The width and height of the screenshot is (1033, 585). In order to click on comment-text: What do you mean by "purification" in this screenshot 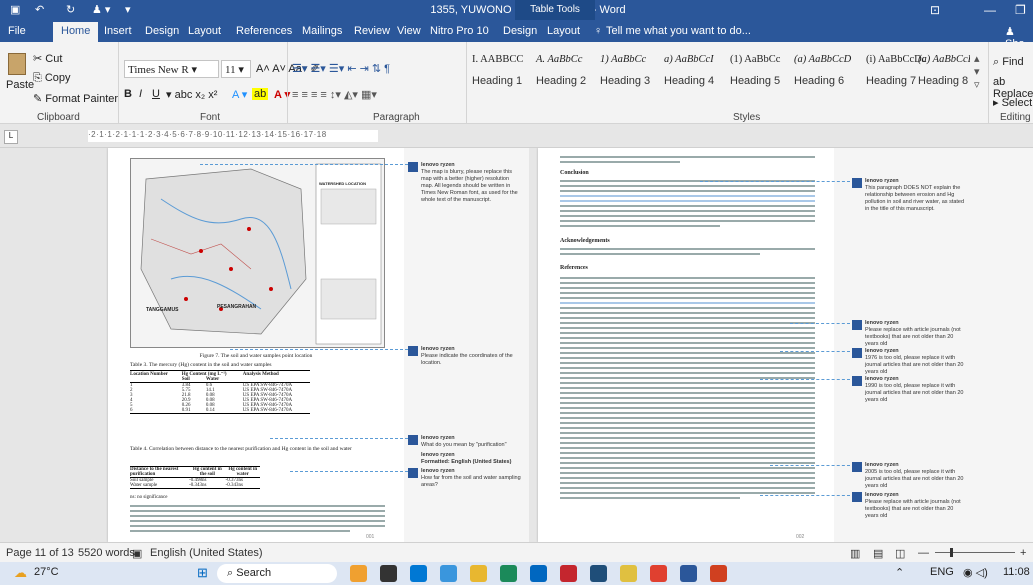, I will do `click(464, 445)`.